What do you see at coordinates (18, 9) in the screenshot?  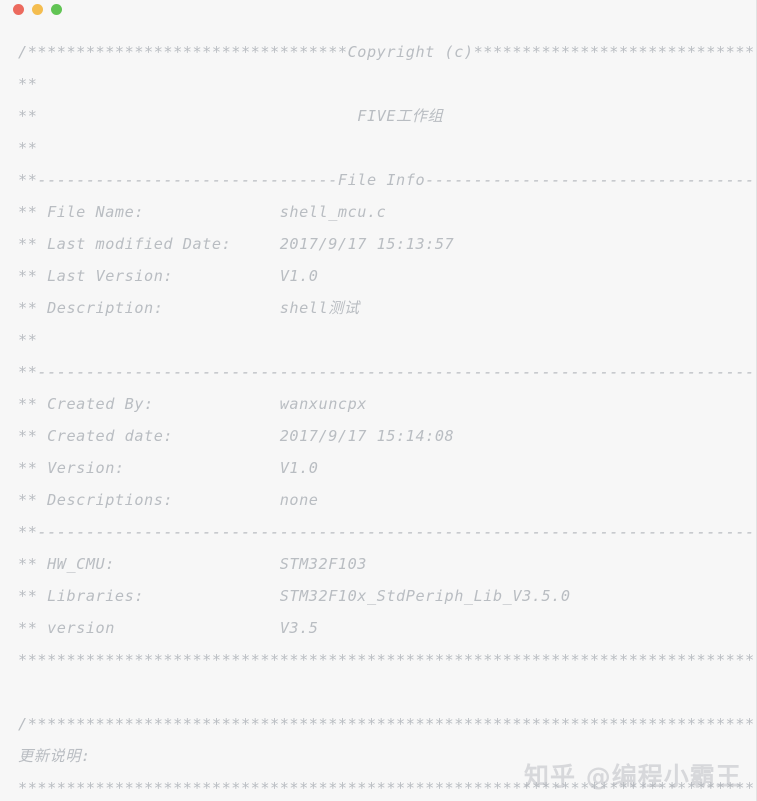 I see `close-button-icon` at bounding box center [18, 9].